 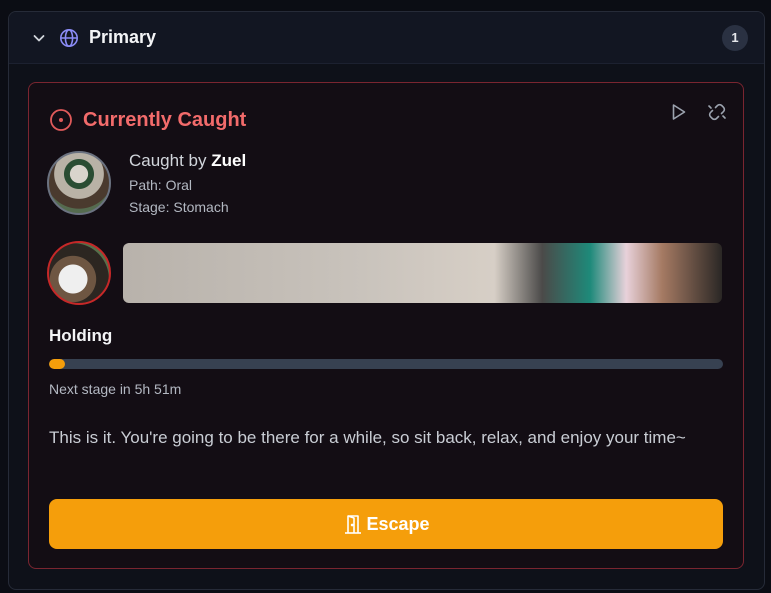 What do you see at coordinates (679, 112) in the screenshot?
I see `play-icon` at bounding box center [679, 112].